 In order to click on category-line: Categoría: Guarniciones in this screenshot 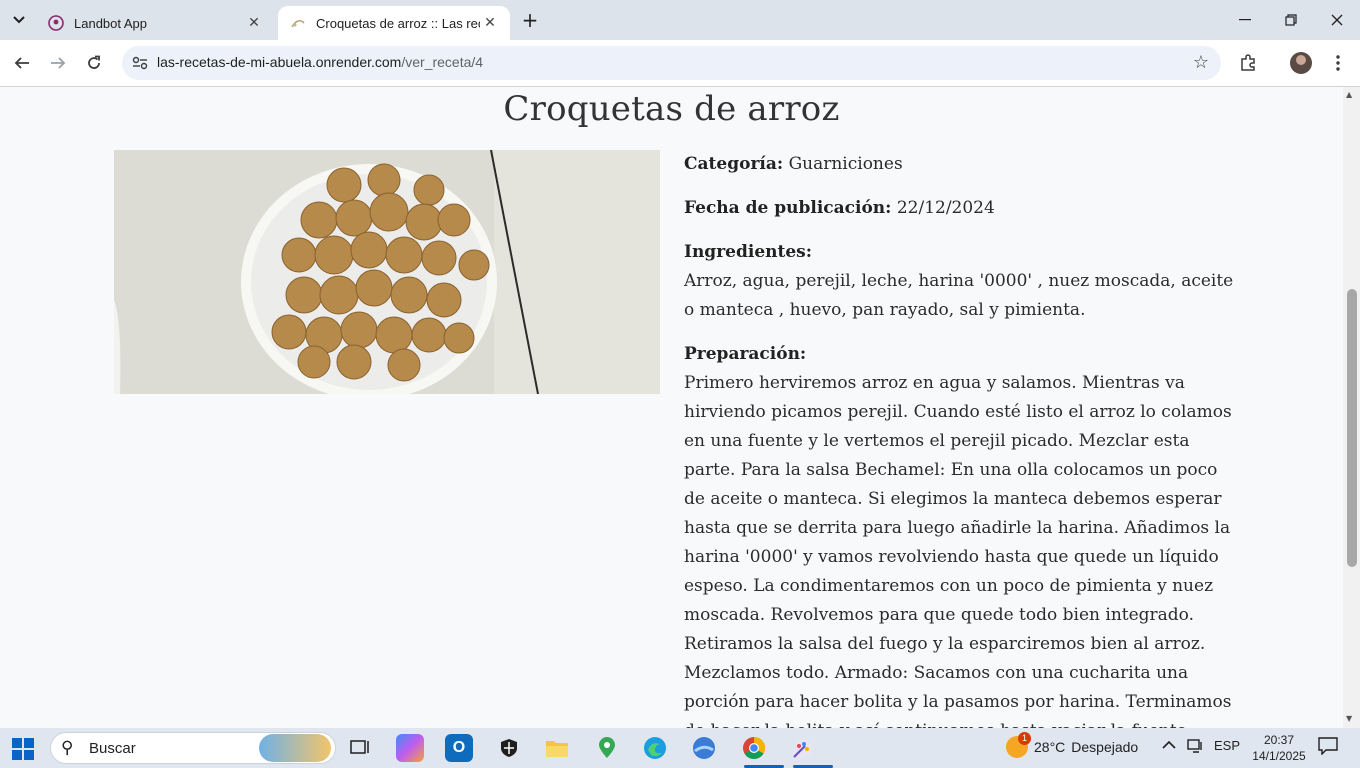, I will do `click(959, 164)`.